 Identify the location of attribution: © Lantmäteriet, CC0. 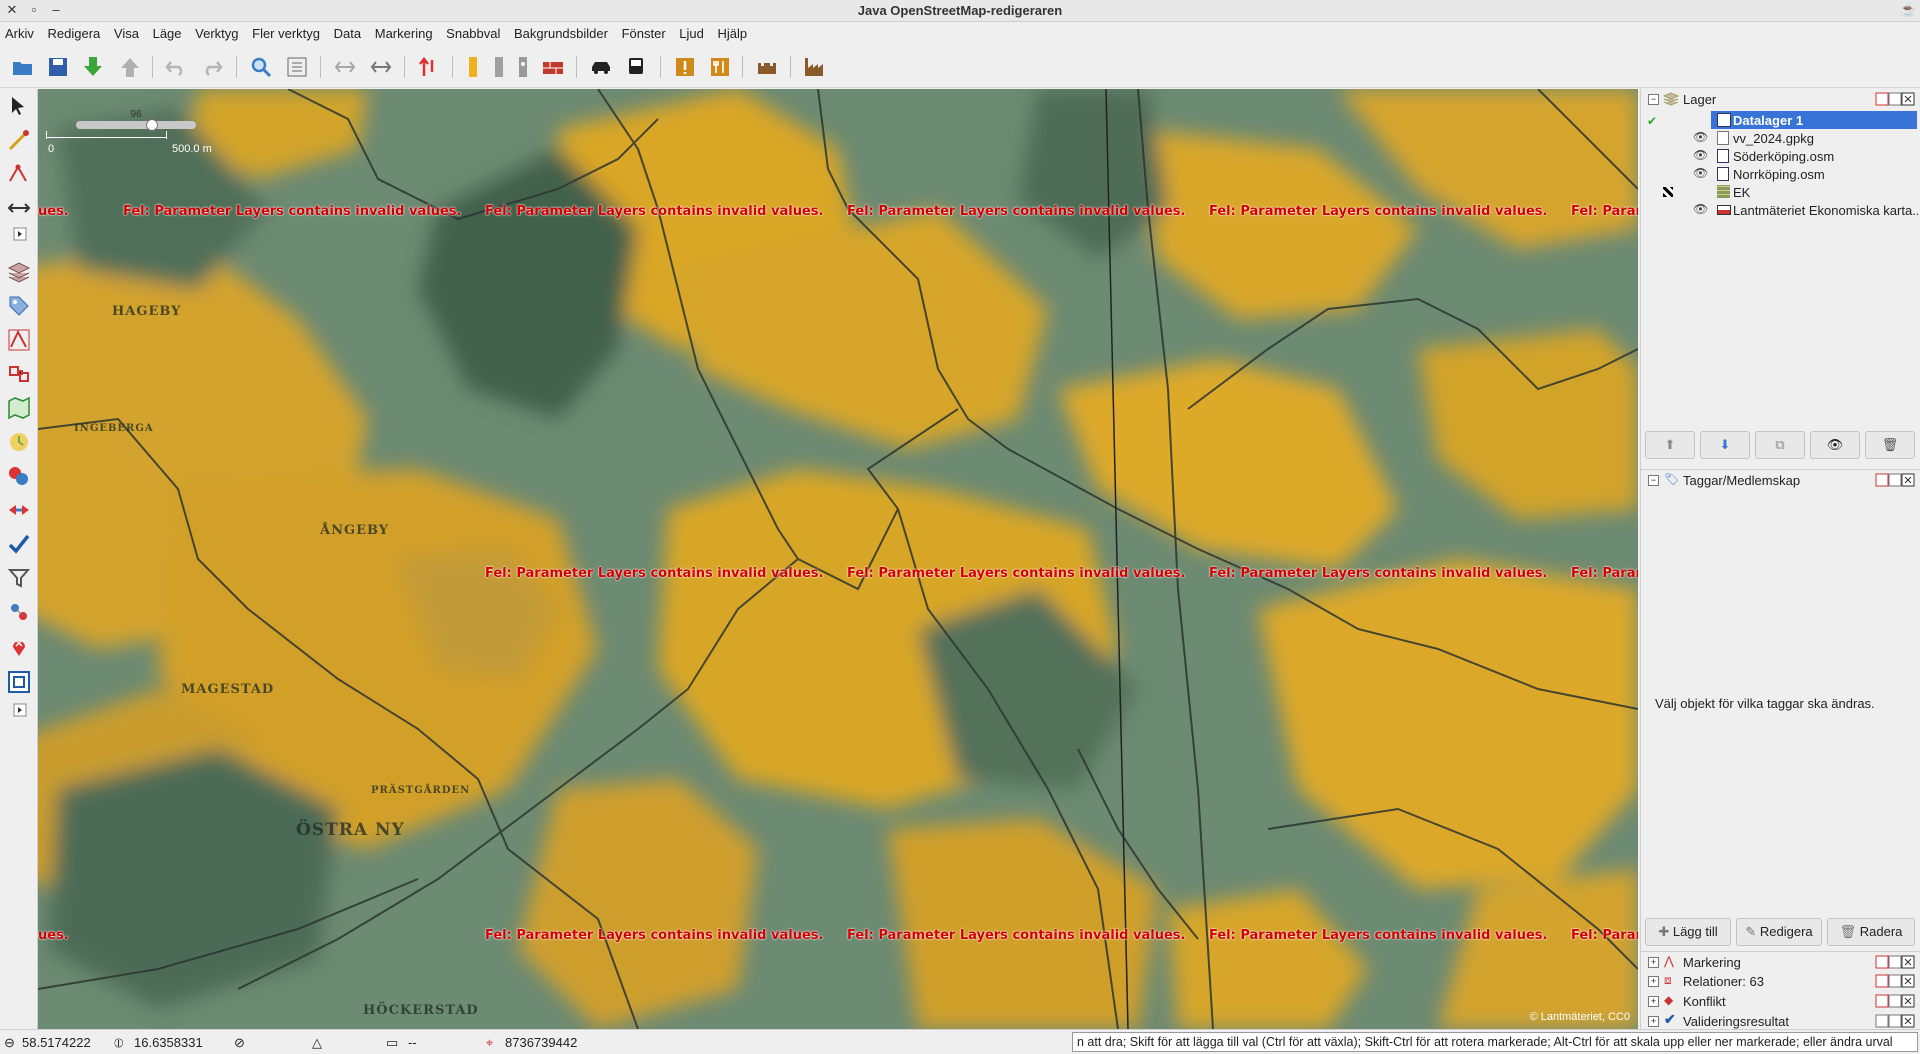
(1580, 1017).